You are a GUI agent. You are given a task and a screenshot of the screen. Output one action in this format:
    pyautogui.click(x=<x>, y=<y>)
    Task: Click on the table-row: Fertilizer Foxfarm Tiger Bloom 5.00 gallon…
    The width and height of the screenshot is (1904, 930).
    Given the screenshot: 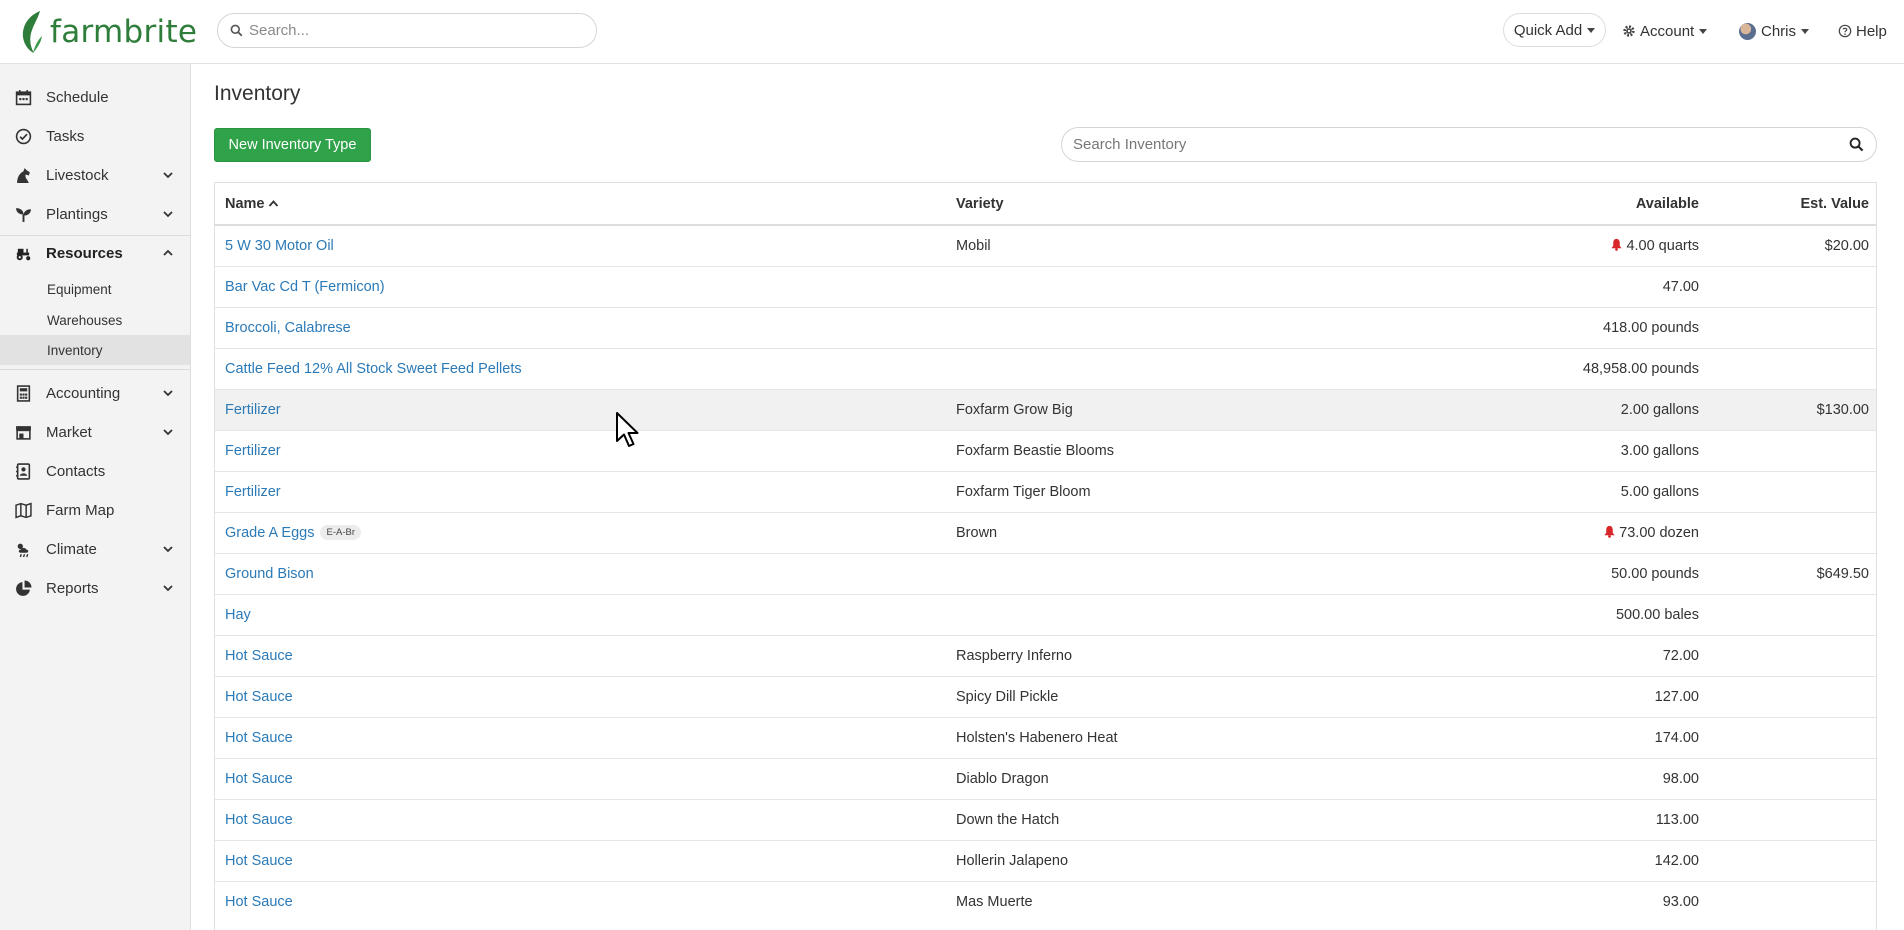 What is the action you would take?
    pyautogui.click(x=1045, y=491)
    